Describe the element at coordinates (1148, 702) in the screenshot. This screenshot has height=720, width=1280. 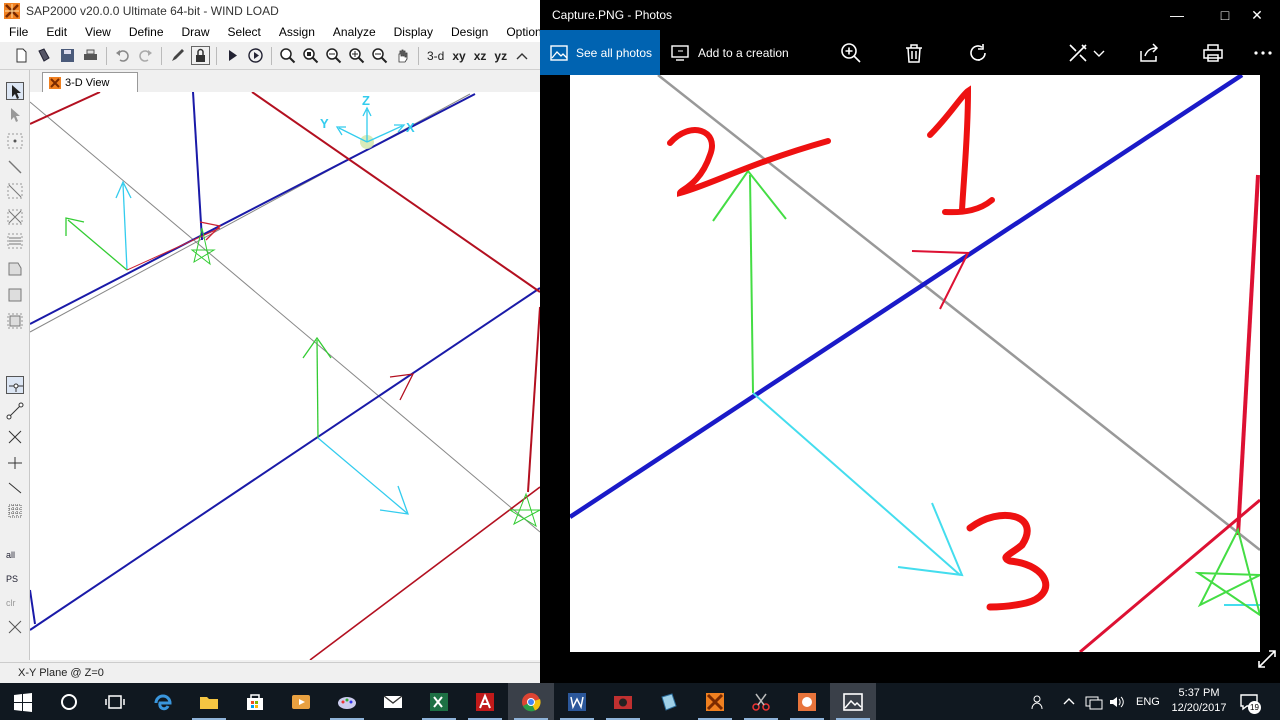
I see `language-indicator: ENG` at that location.